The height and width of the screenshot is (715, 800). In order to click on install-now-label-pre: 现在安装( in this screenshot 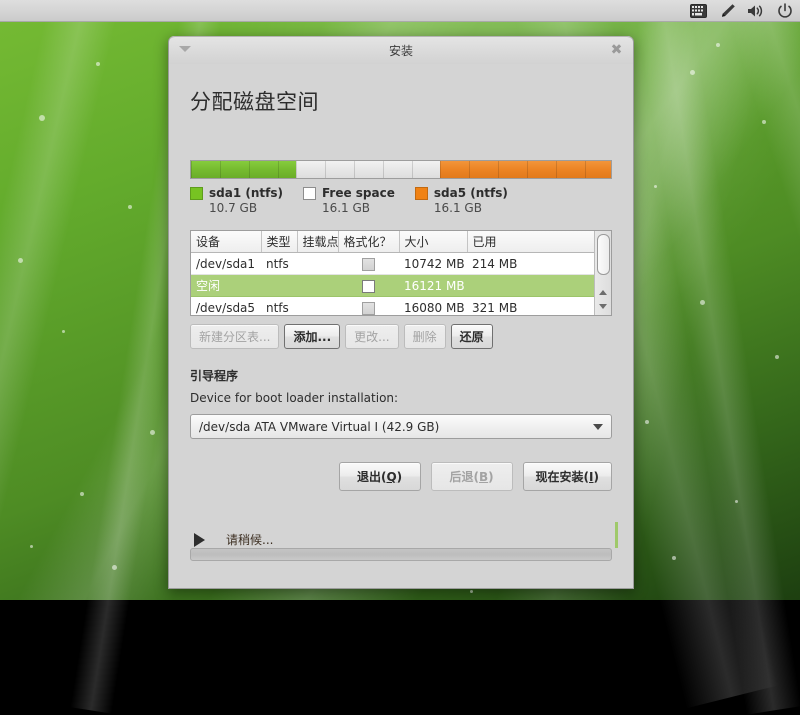, I will do `click(562, 477)`.